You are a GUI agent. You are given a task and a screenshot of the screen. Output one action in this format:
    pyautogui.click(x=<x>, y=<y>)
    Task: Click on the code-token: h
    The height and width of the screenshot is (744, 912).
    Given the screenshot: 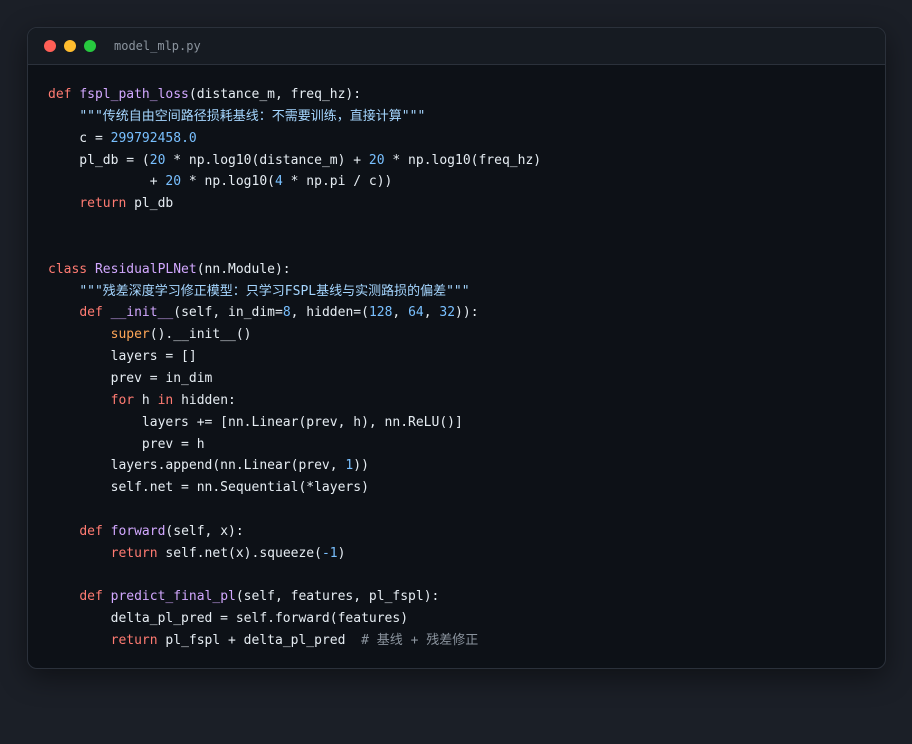 What is the action you would take?
    pyautogui.click(x=146, y=400)
    